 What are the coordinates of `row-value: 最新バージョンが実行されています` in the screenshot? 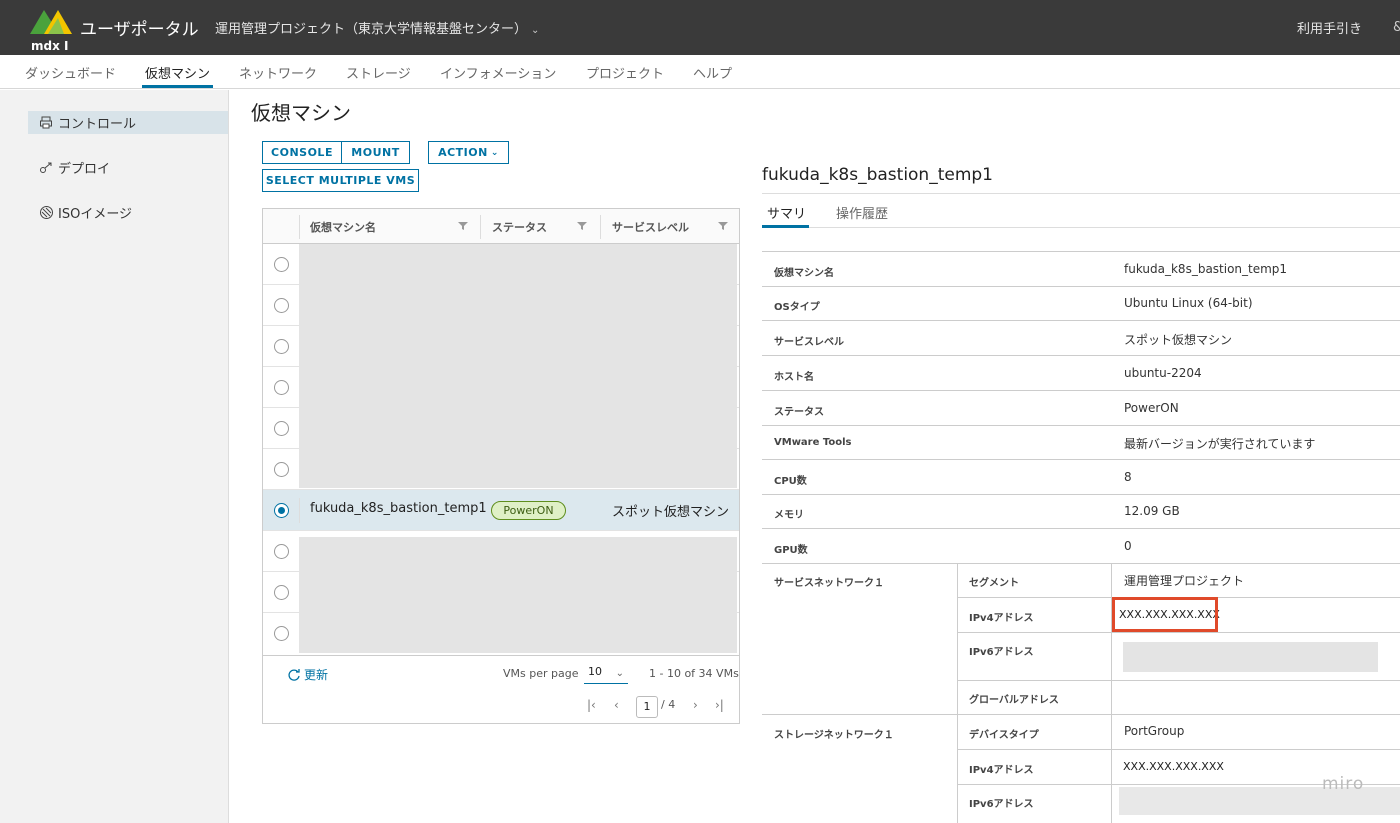 It's located at (1220, 444).